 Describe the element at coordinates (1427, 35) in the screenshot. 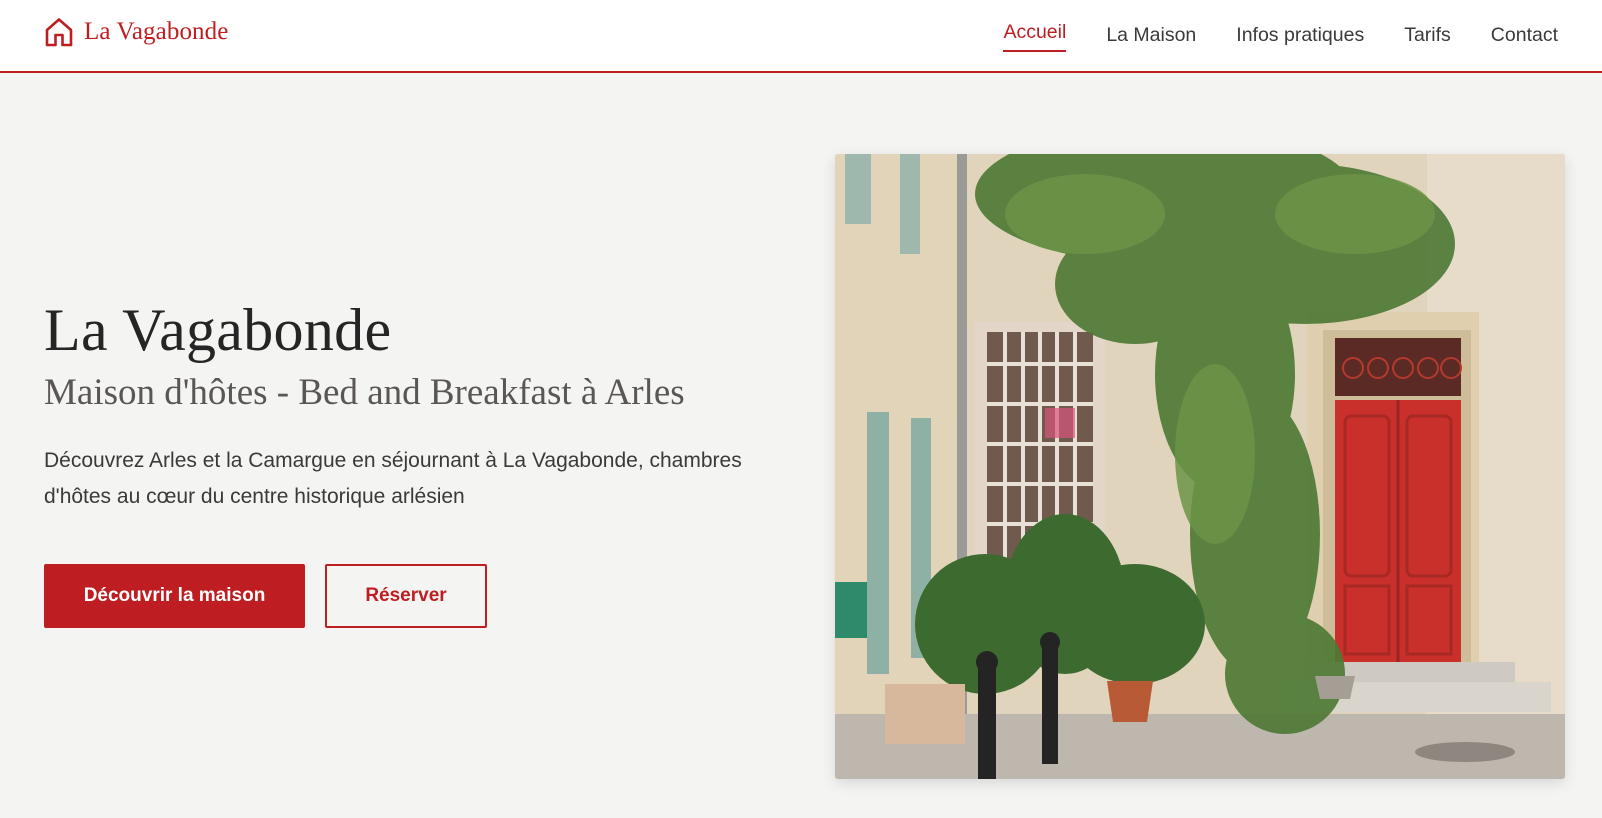

I see `nav-item-tarifs: Tarifs` at that location.